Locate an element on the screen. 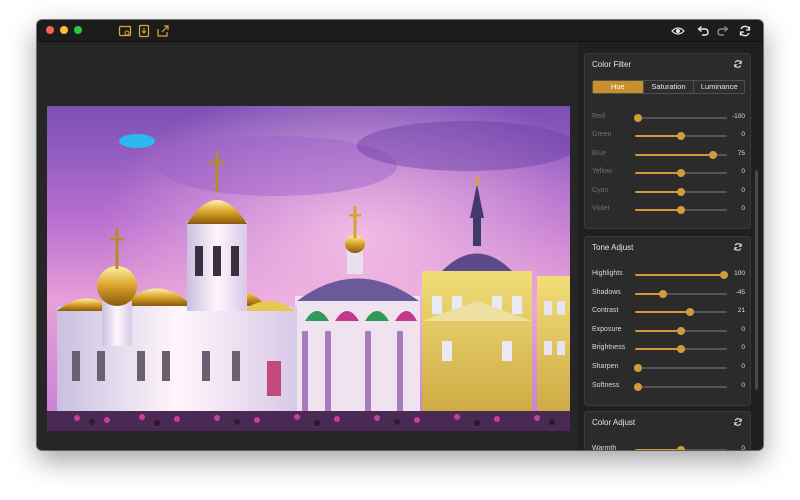 The height and width of the screenshot is (500, 800). slider-label-yellow: Yellow is located at coordinates (602, 172).